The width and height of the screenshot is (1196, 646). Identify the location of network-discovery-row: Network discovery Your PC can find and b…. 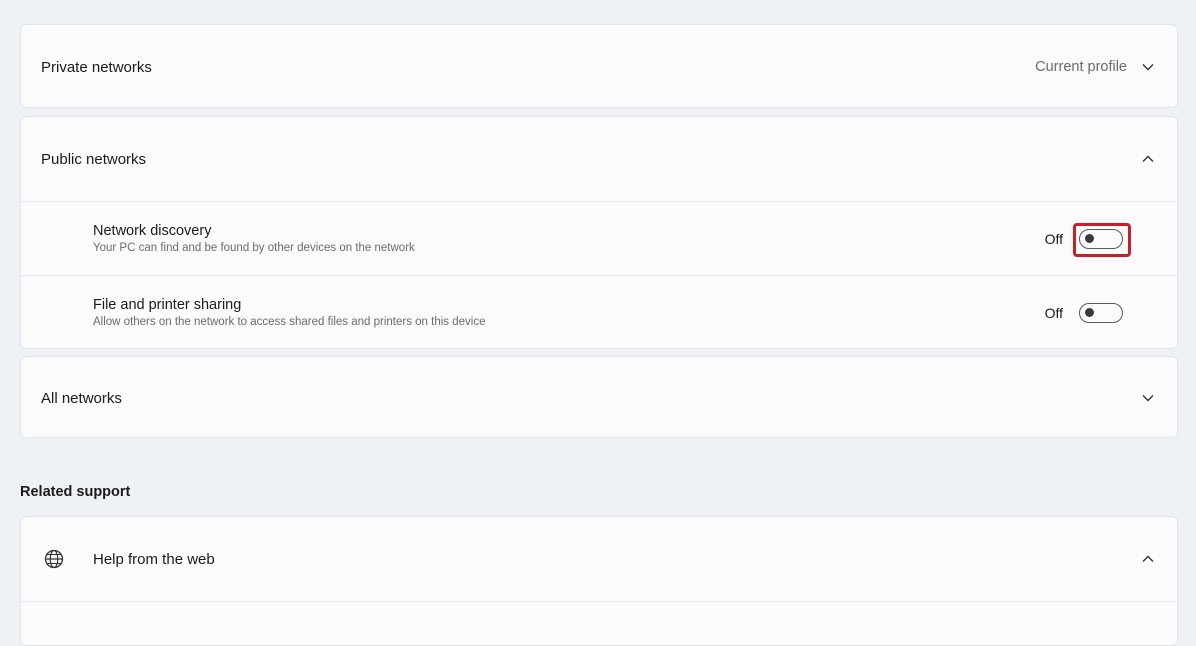
(599, 238).